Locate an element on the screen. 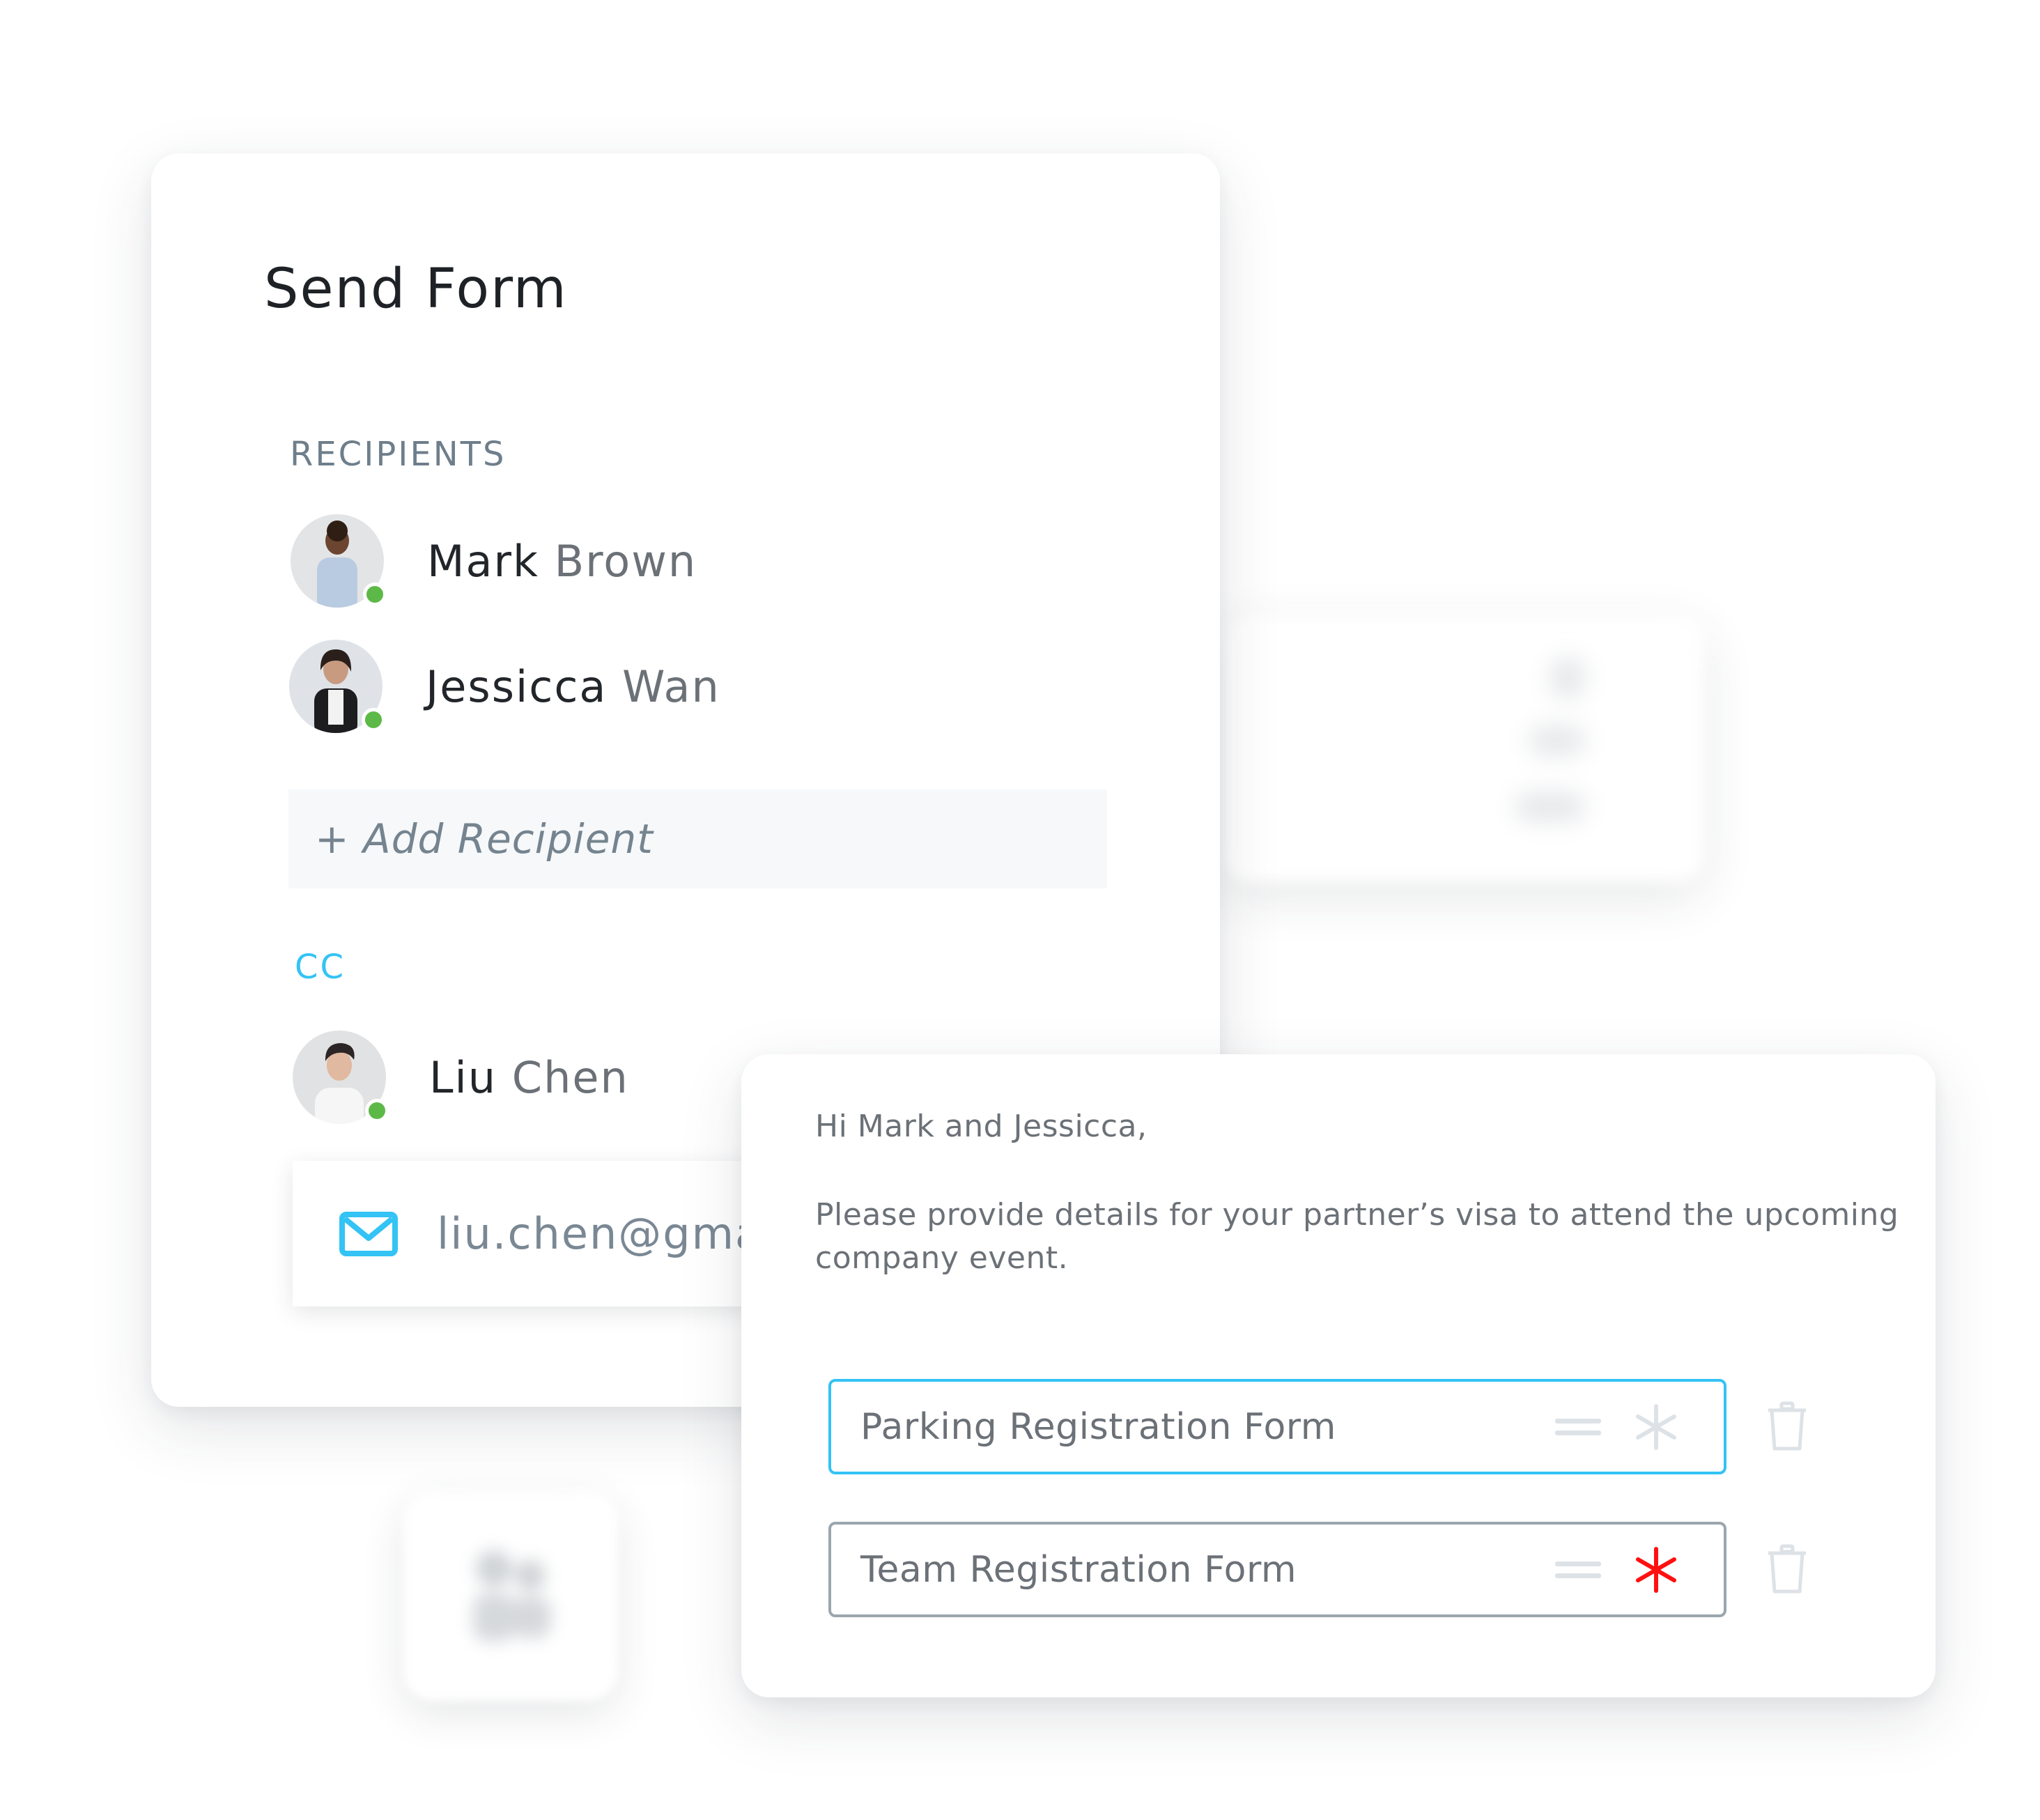  blurred-people-icon is located at coordinates (512, 1596).